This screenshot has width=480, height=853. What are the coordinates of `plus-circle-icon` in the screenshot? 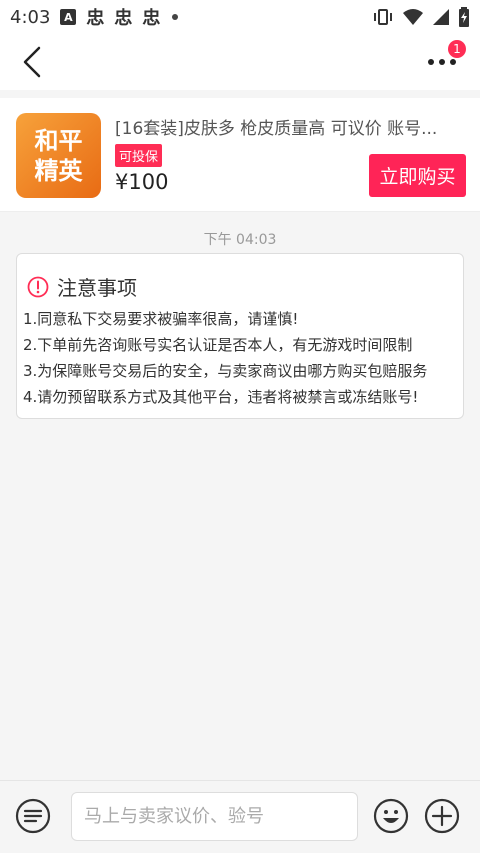 It's located at (442, 816).